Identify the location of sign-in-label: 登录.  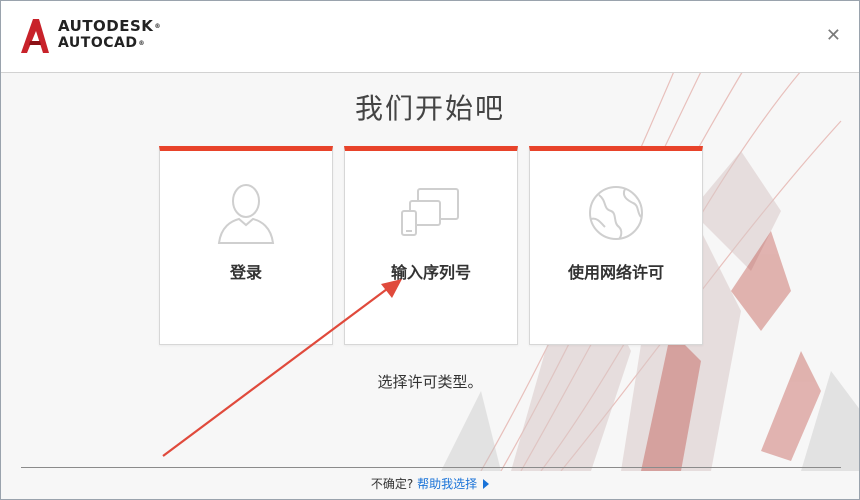
(245, 272).